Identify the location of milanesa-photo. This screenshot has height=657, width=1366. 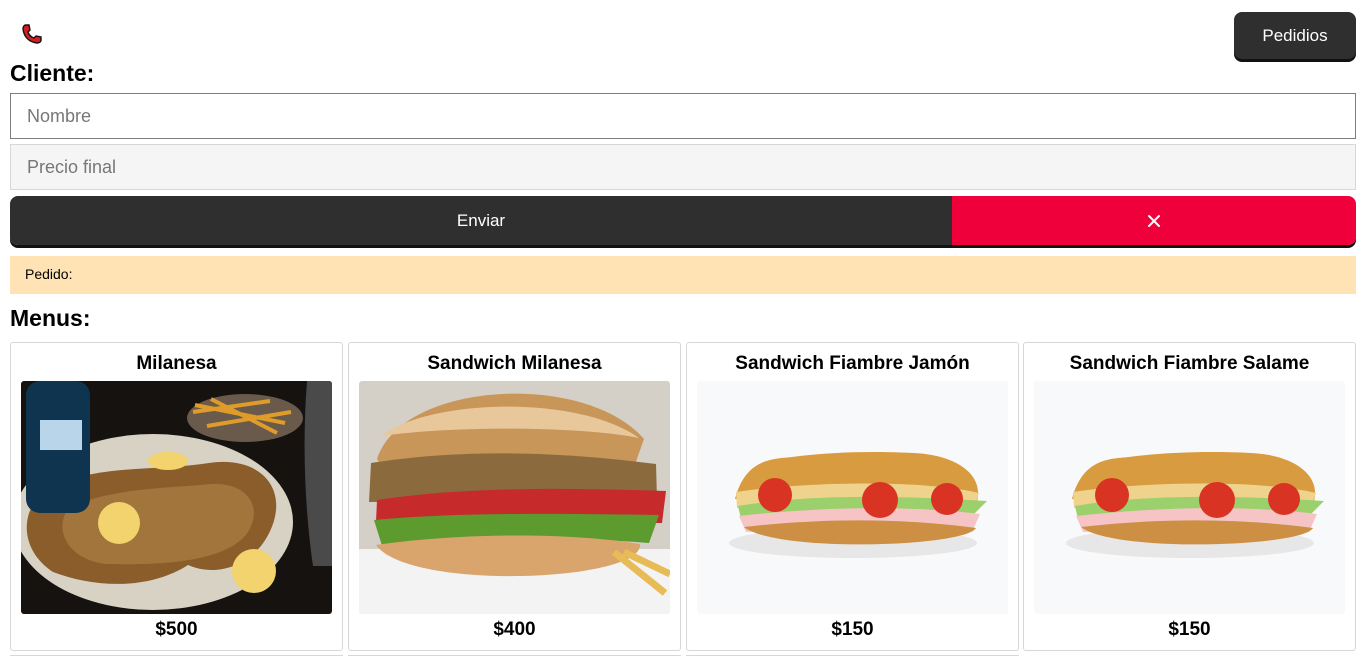
(176, 497).